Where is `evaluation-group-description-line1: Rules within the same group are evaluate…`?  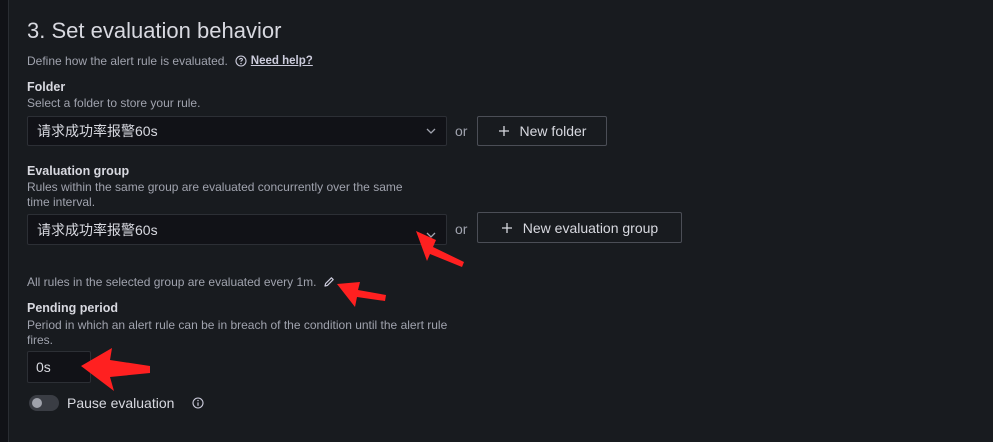
evaluation-group-description-line1: Rules within the same group are evaluate… is located at coordinates (215, 187).